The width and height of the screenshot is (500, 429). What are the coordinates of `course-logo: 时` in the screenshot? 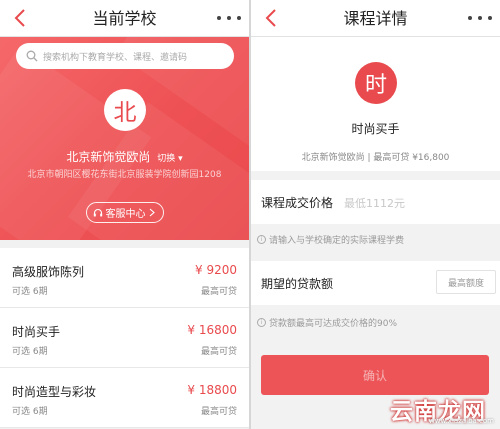 It's located at (376, 83).